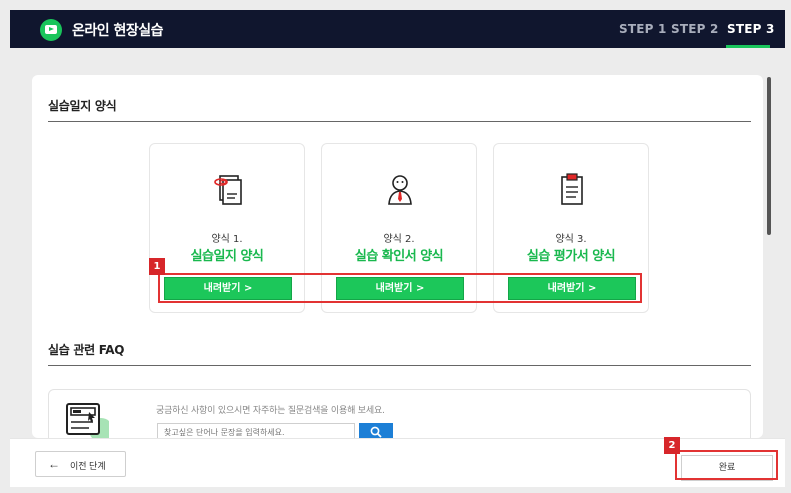 This screenshot has height=493, width=791. I want to click on form-card-number: 양식 1., so click(227, 239).